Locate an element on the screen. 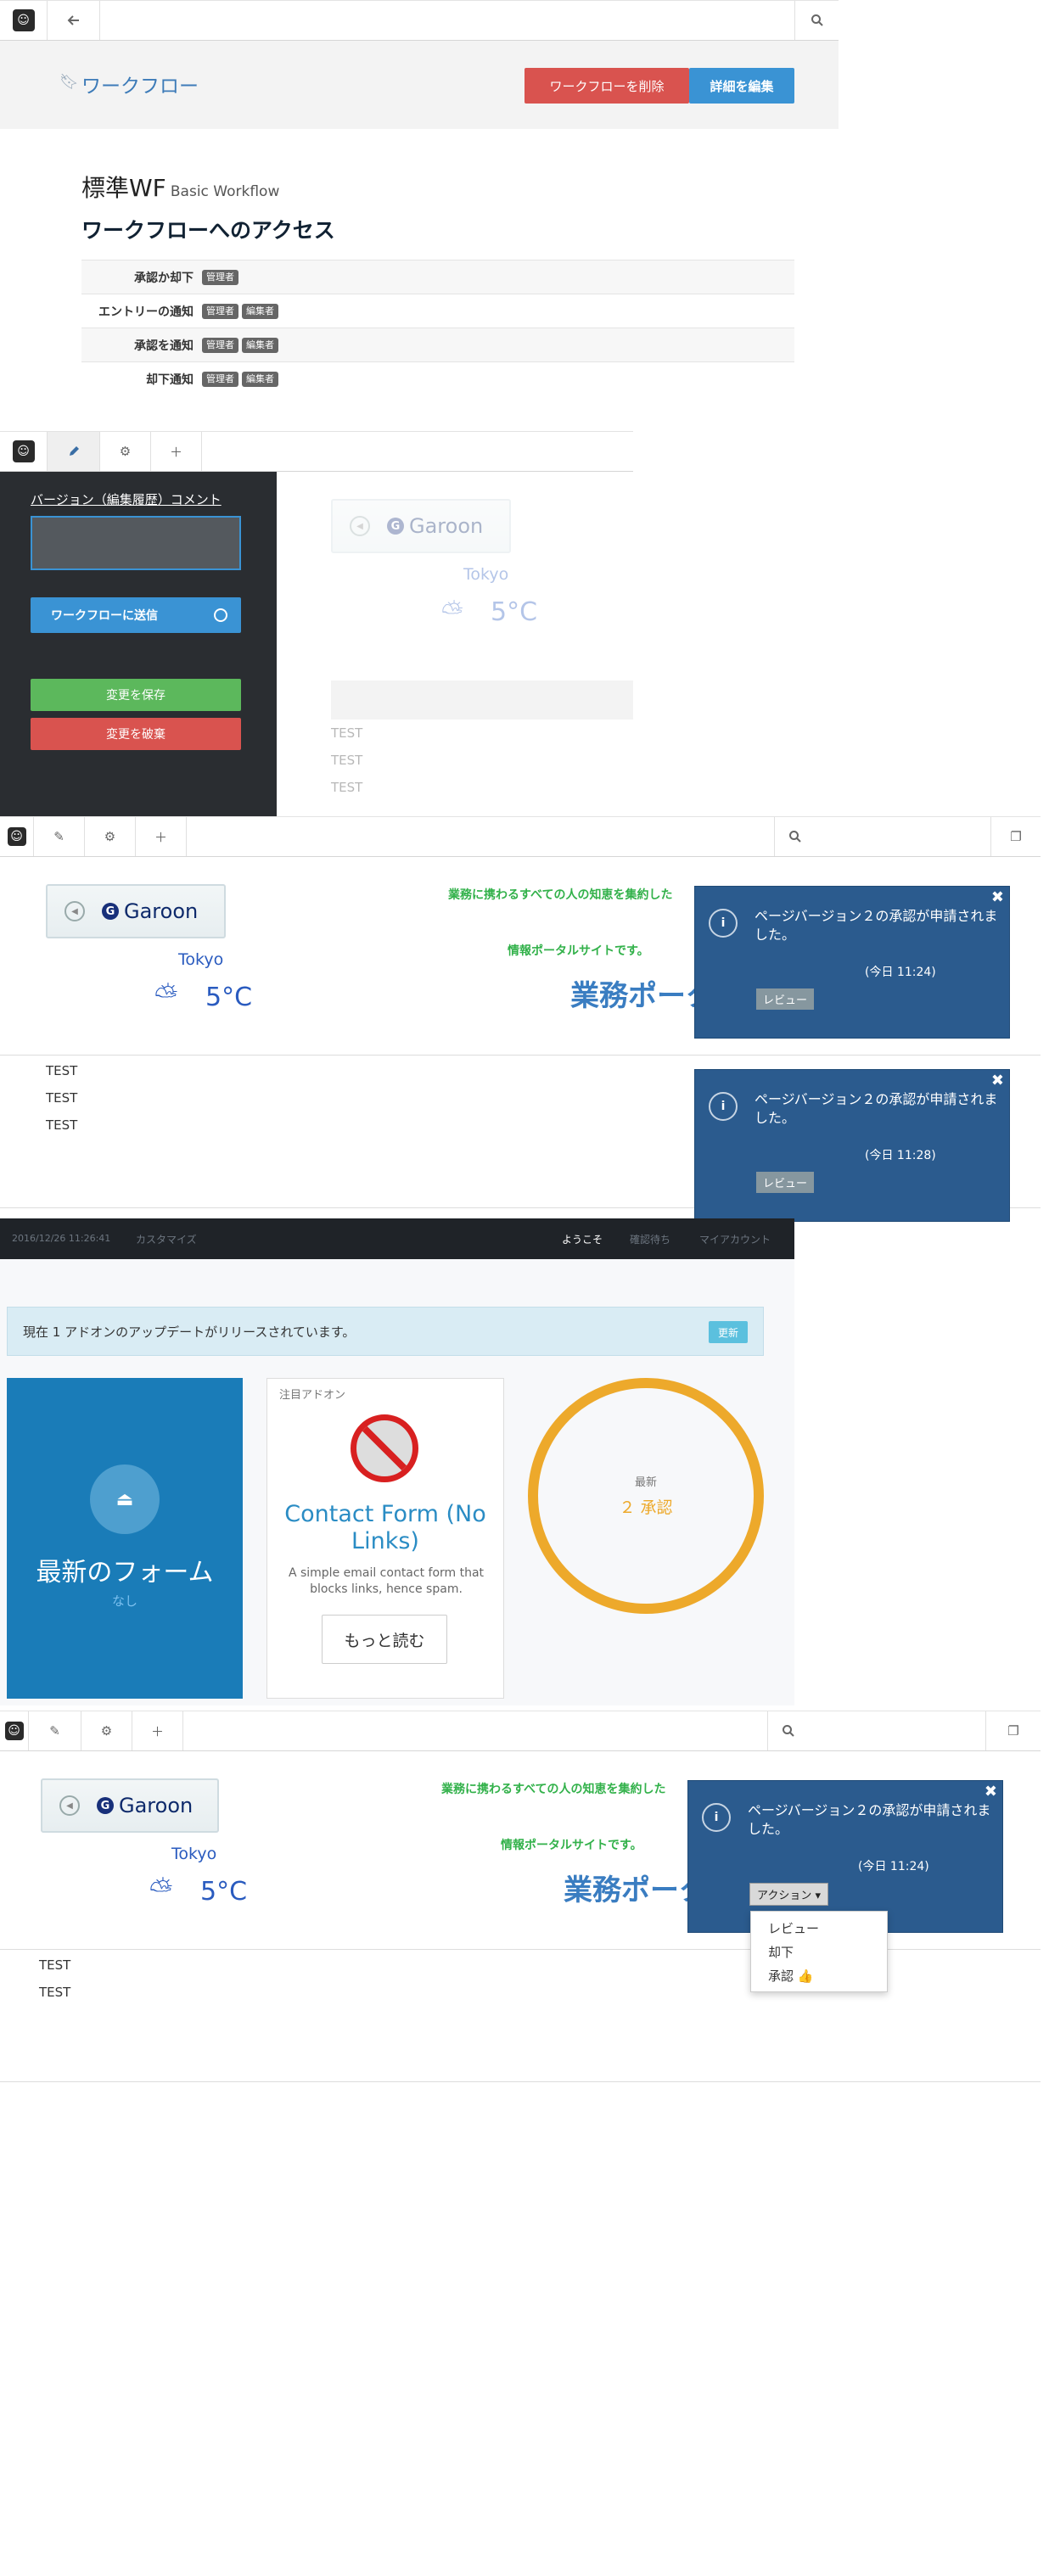  my-account-link: マイアカウント is located at coordinates (735, 1239).